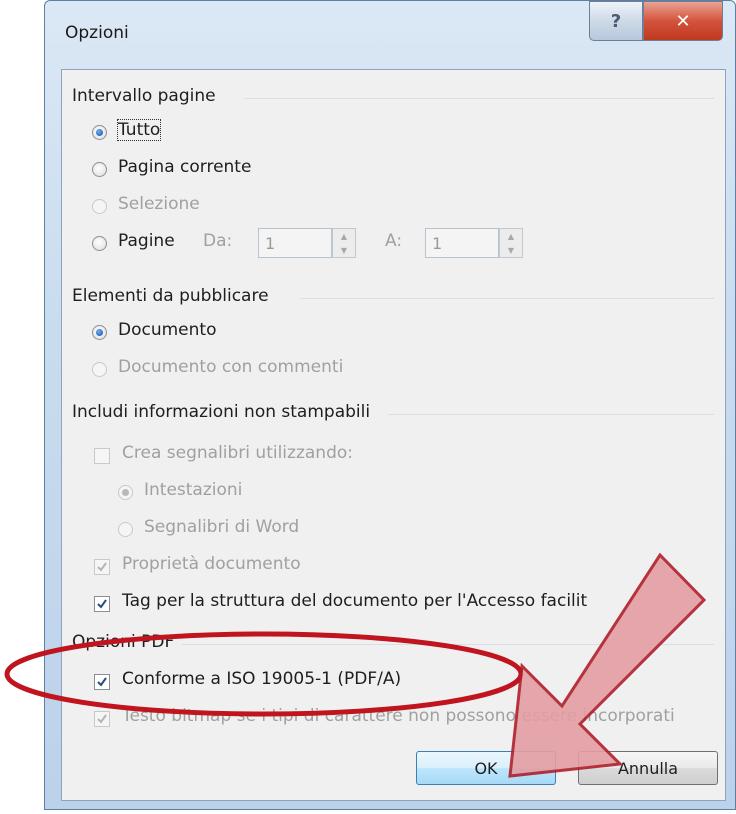 The height and width of the screenshot is (814, 736). I want to click on close-button: ✕, so click(683, 21).